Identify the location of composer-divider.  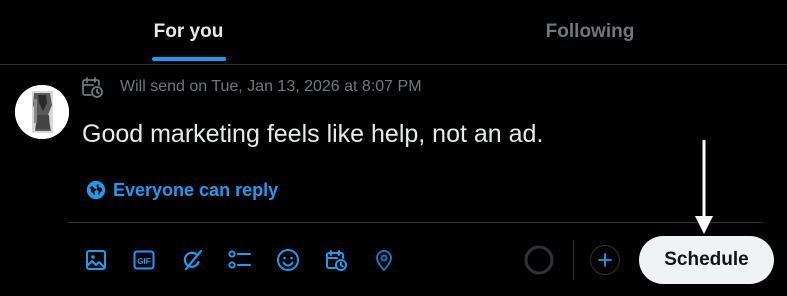
(415, 222).